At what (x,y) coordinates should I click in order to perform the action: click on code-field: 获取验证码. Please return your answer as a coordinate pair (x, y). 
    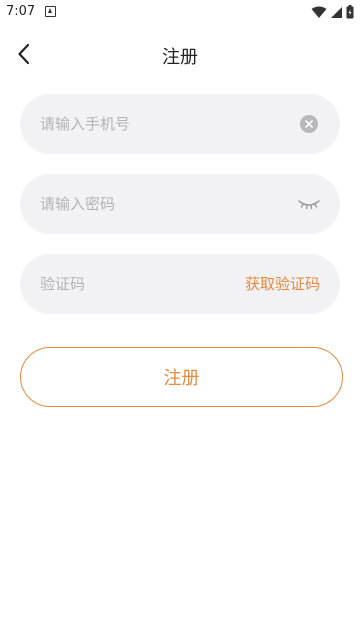
    Looking at the image, I should click on (180, 284).